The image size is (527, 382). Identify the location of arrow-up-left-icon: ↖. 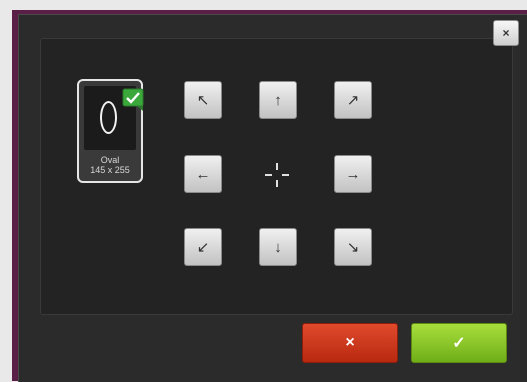
(203, 100).